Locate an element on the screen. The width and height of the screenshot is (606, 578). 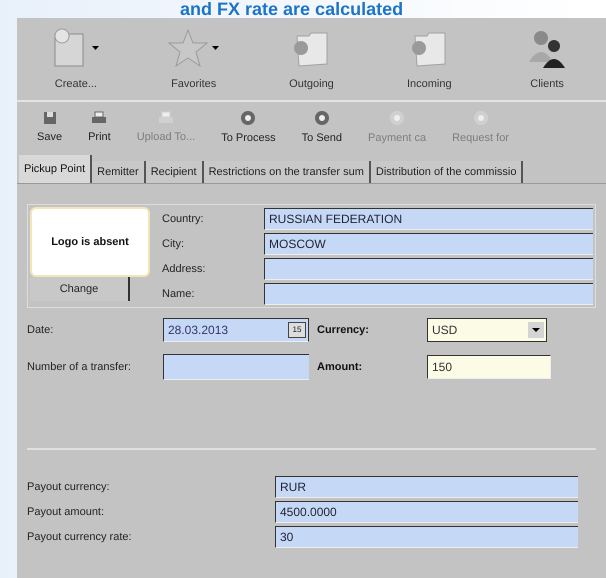
field-label: Payout amount: is located at coordinates (66, 512).